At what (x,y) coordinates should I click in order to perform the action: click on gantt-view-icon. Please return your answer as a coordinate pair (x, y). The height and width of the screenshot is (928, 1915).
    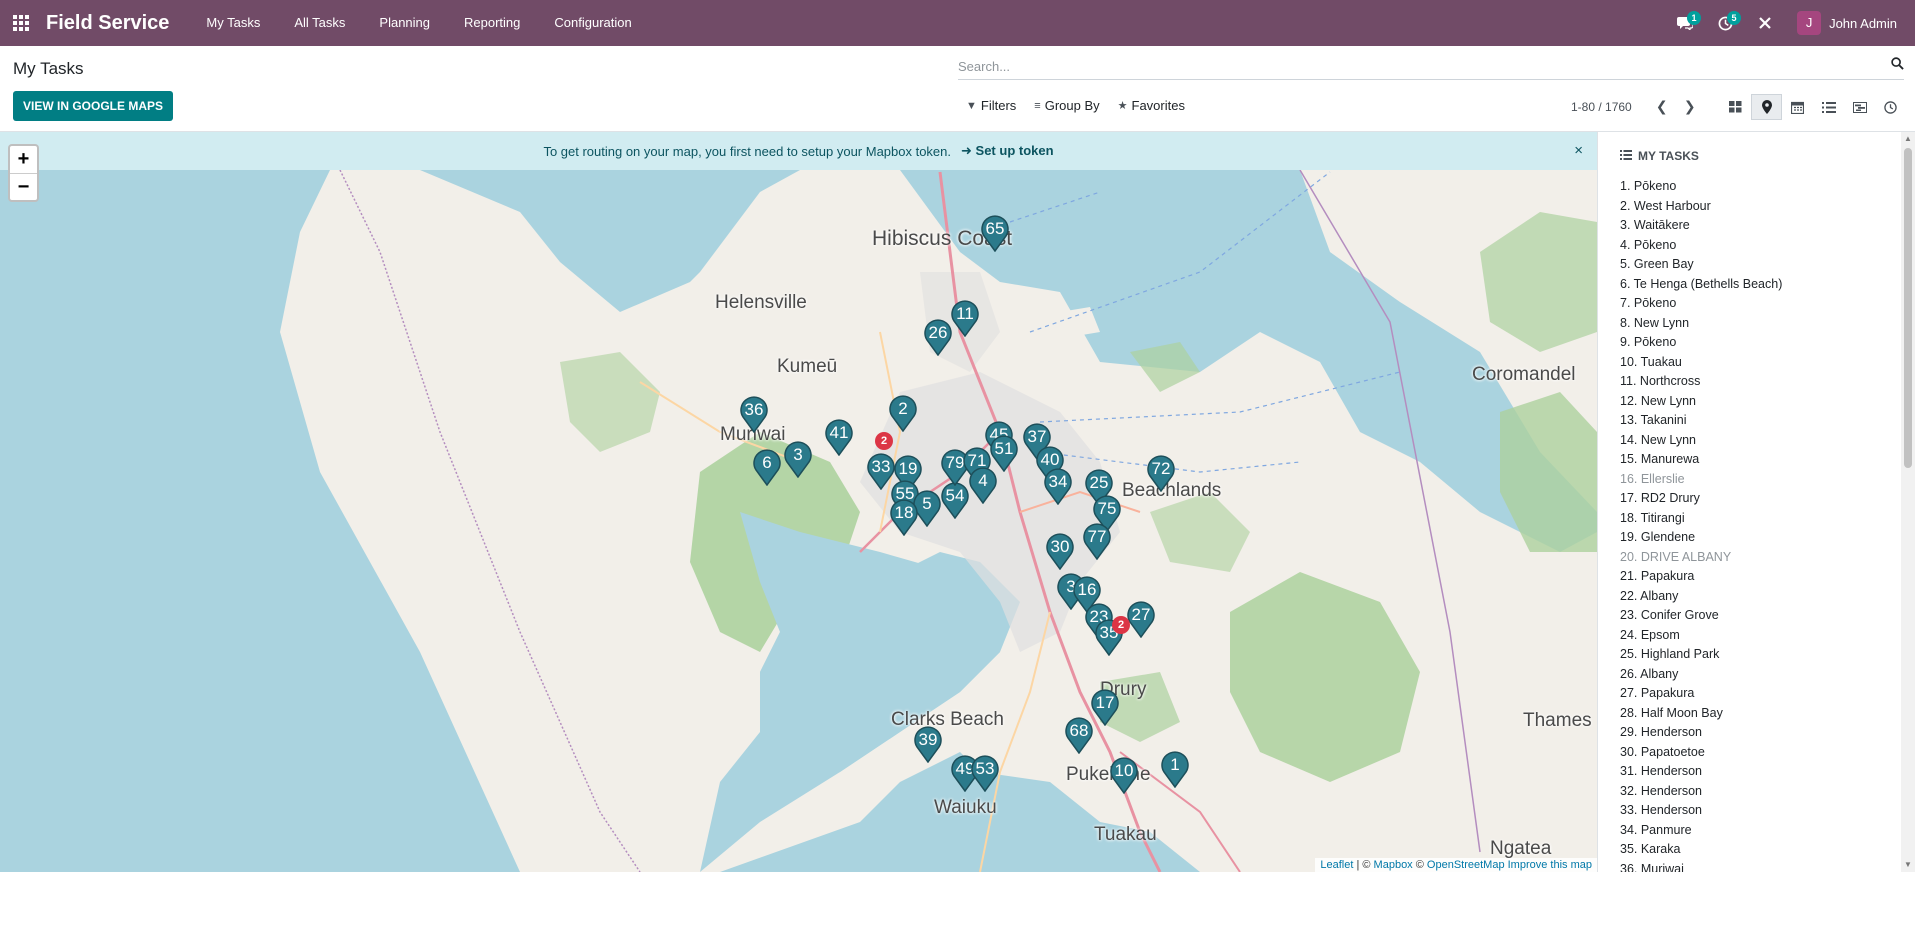
    Looking at the image, I should click on (1859, 107).